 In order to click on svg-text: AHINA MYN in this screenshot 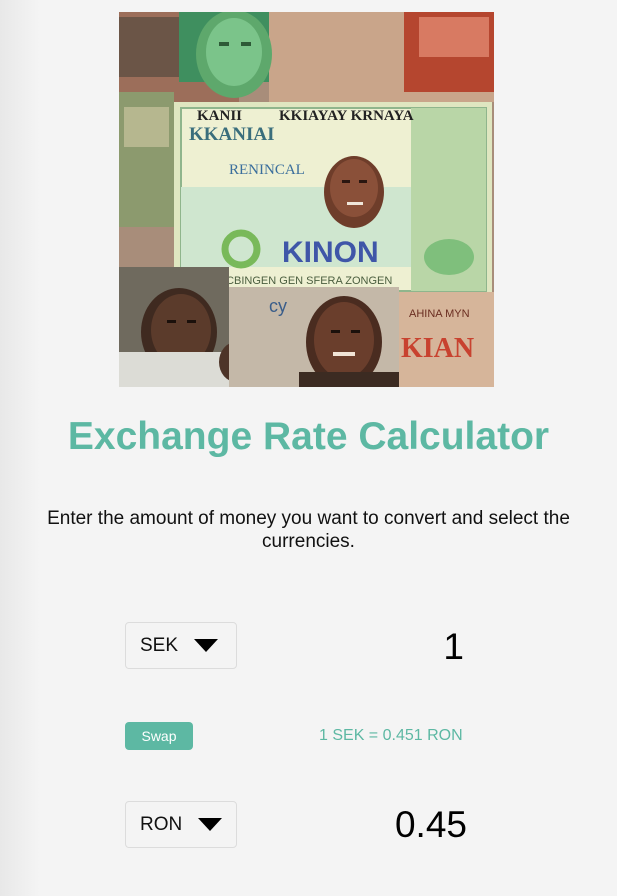, I will do `click(439, 314)`.